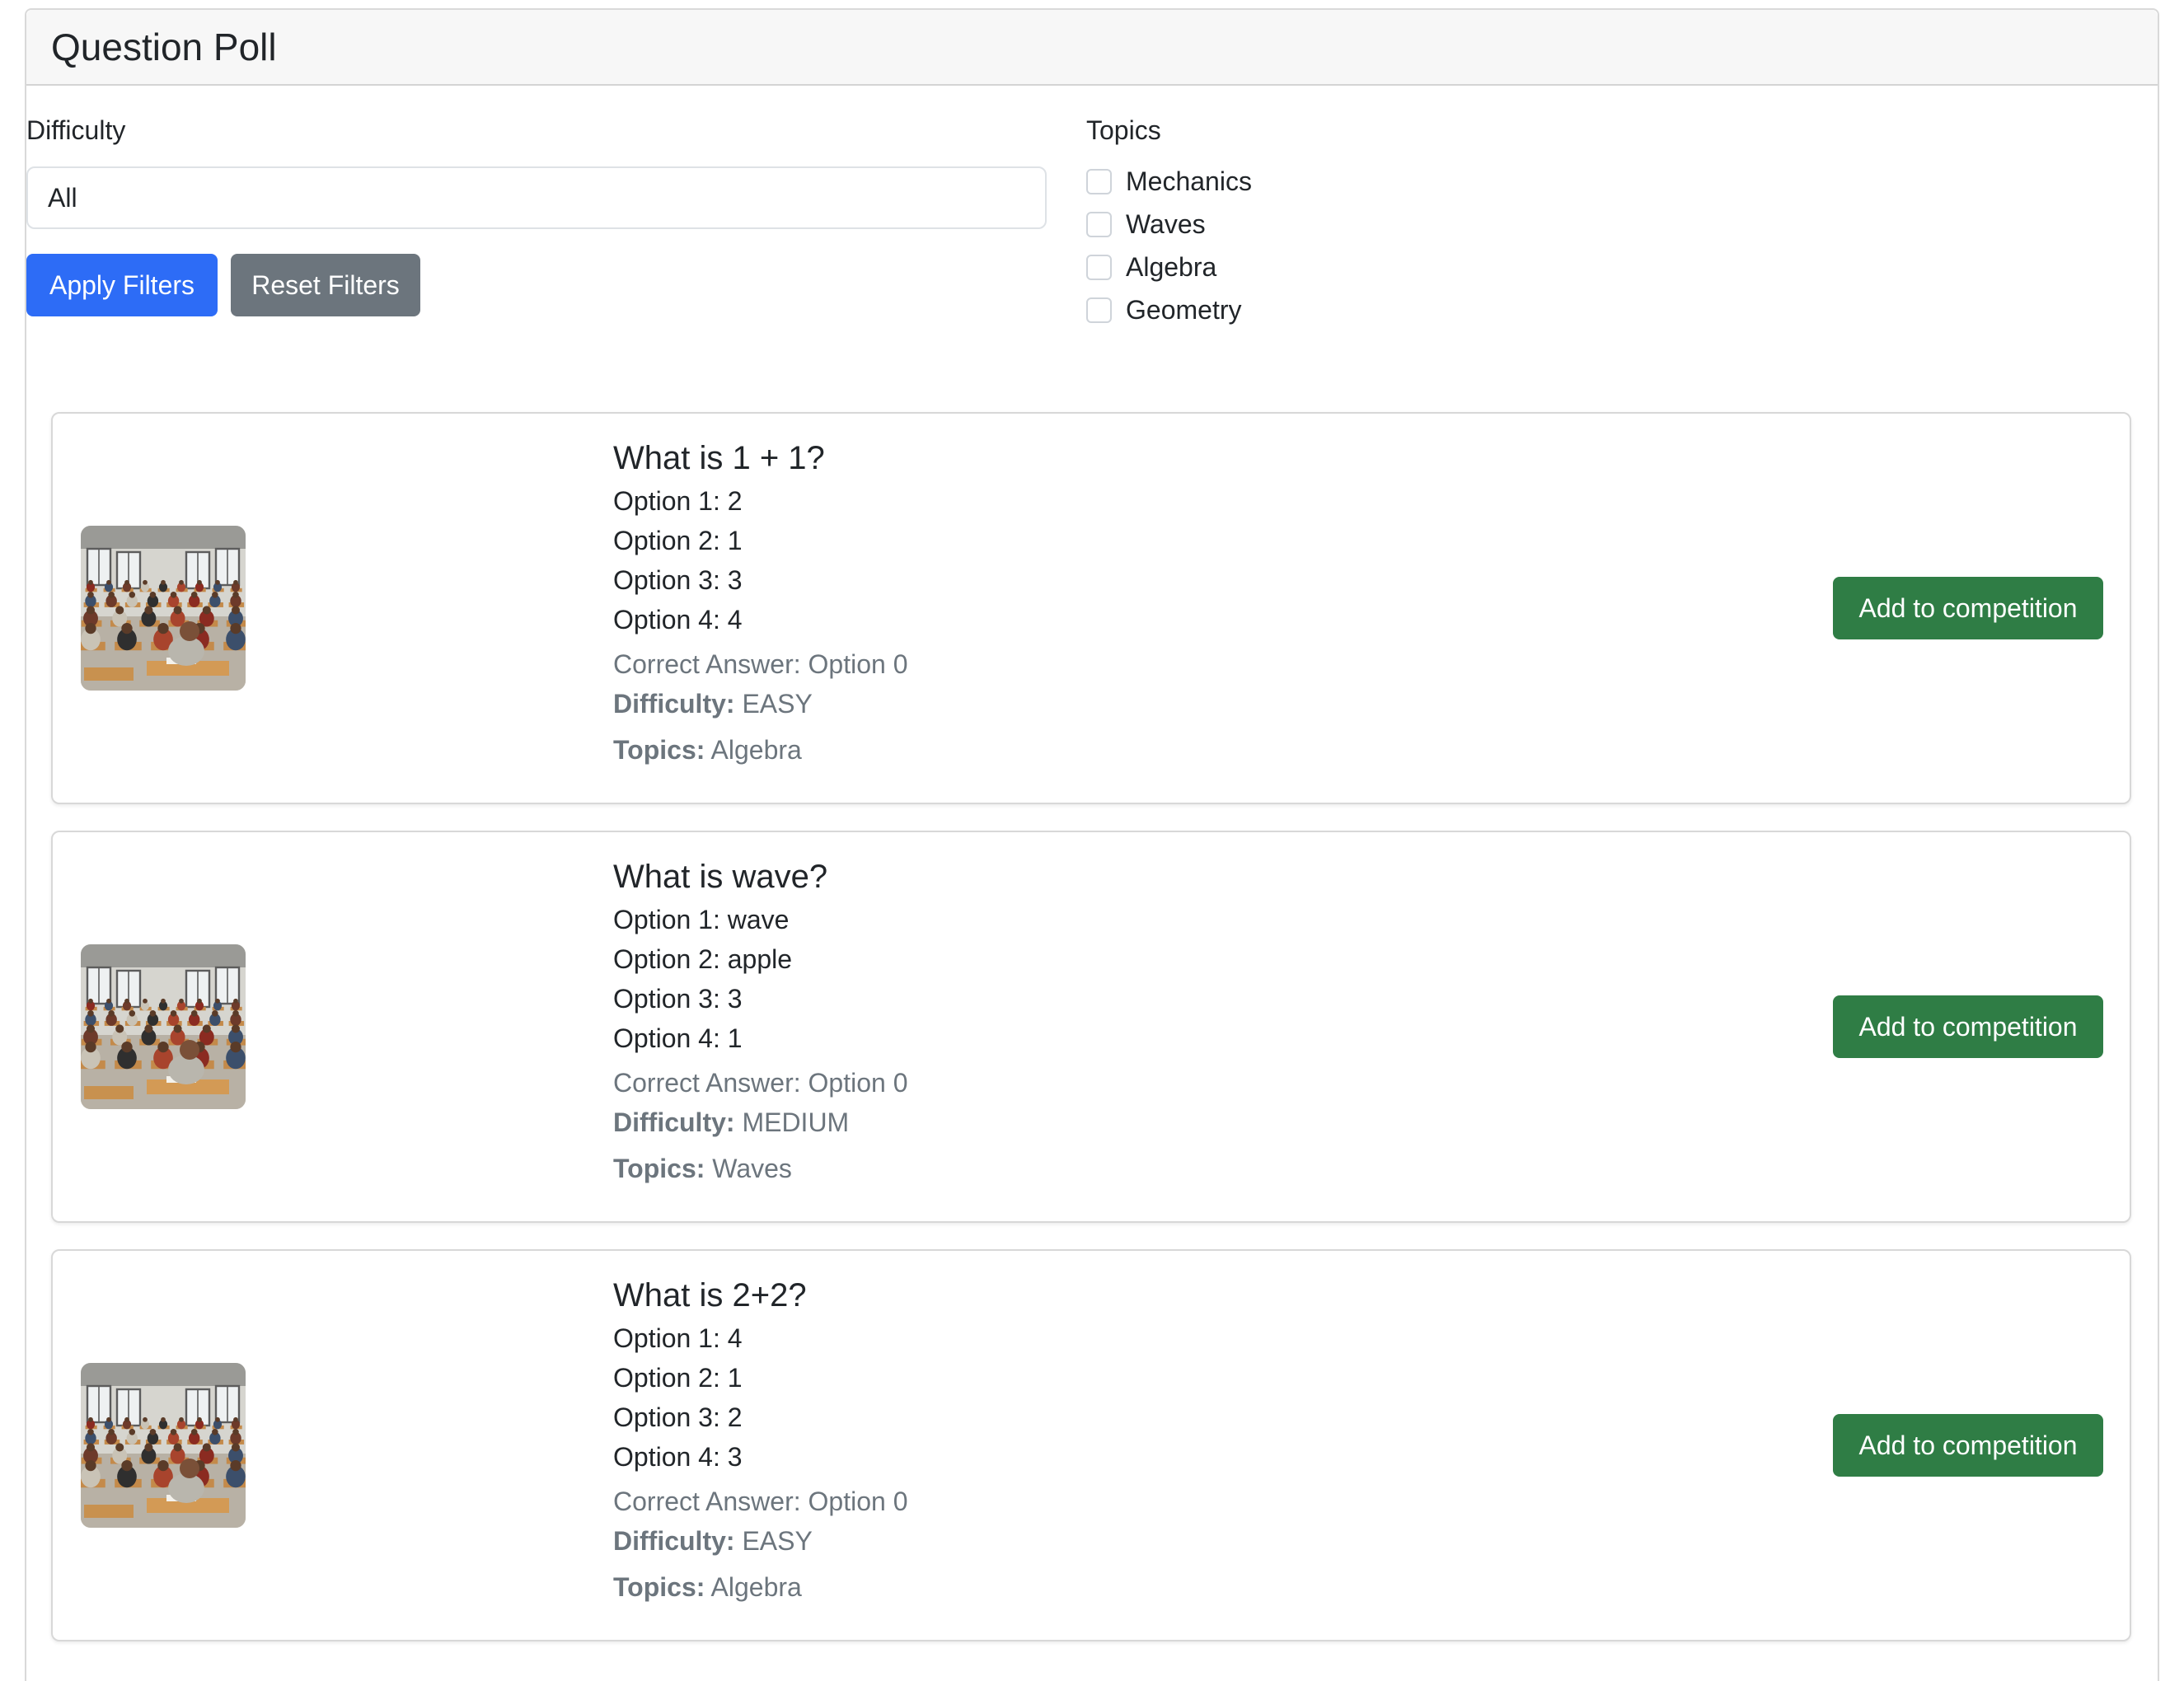  What do you see at coordinates (536, 197) in the screenshot?
I see `difficulty-select: All` at bounding box center [536, 197].